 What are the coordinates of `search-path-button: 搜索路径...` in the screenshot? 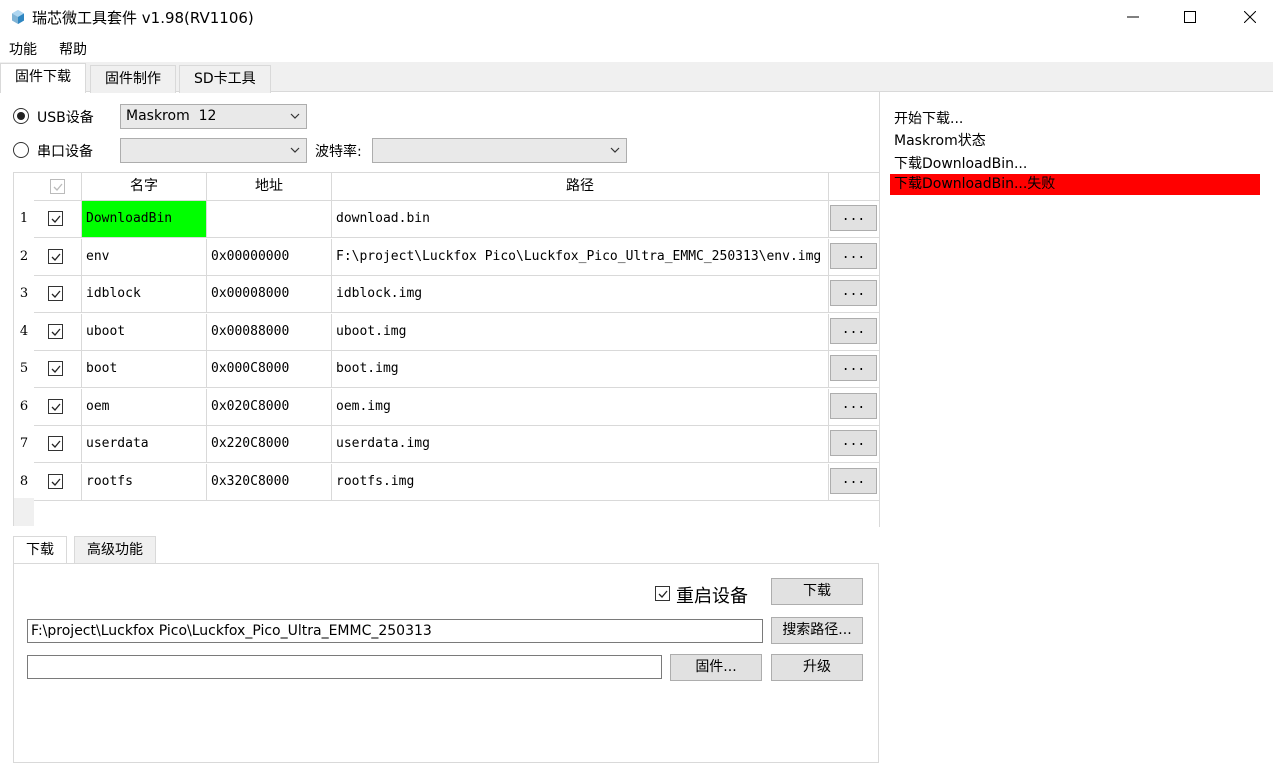 It's located at (817, 630).